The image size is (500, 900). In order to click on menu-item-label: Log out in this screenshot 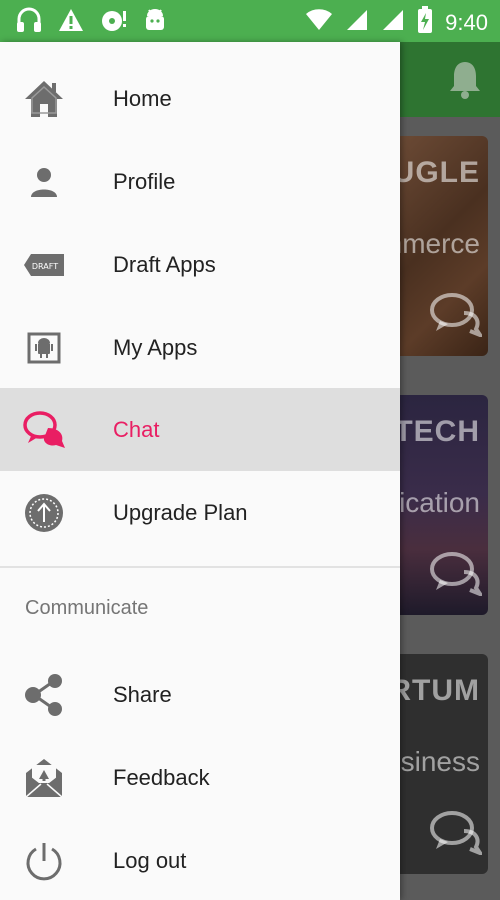, I will do `click(150, 860)`.